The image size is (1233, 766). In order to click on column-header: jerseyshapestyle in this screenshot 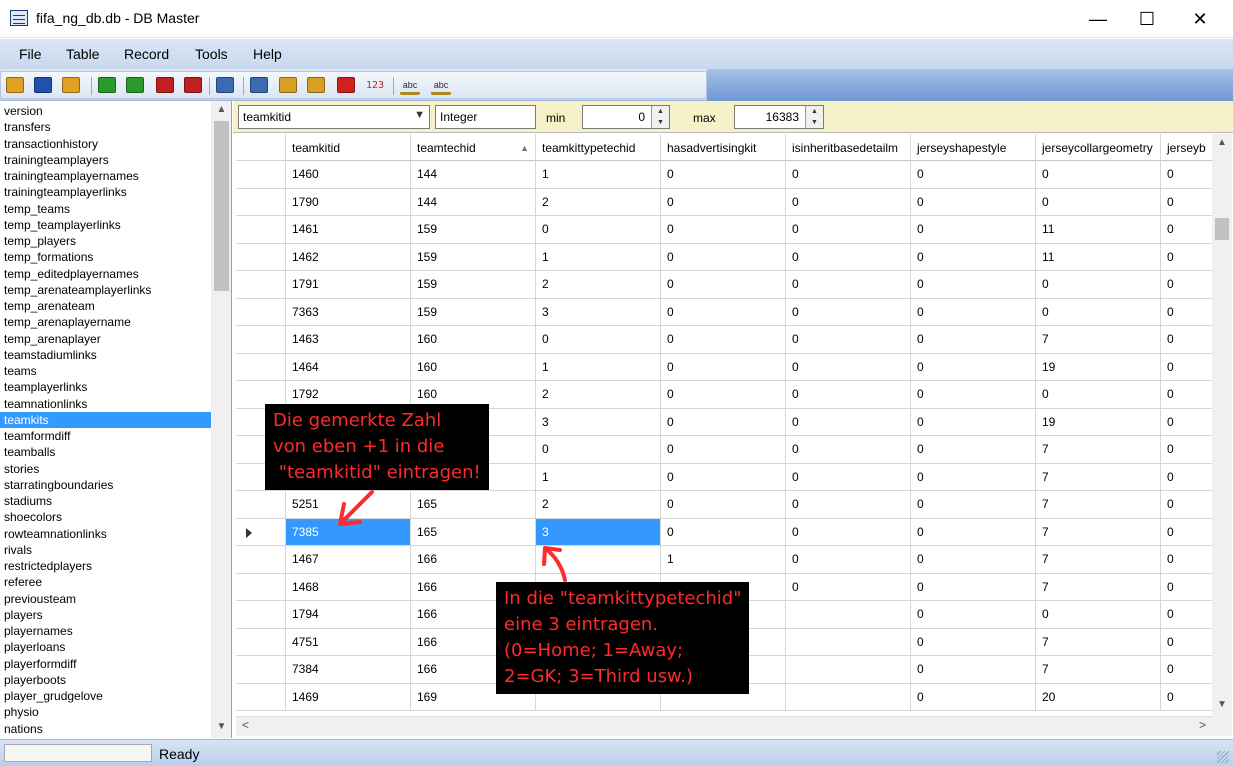, I will do `click(973, 147)`.